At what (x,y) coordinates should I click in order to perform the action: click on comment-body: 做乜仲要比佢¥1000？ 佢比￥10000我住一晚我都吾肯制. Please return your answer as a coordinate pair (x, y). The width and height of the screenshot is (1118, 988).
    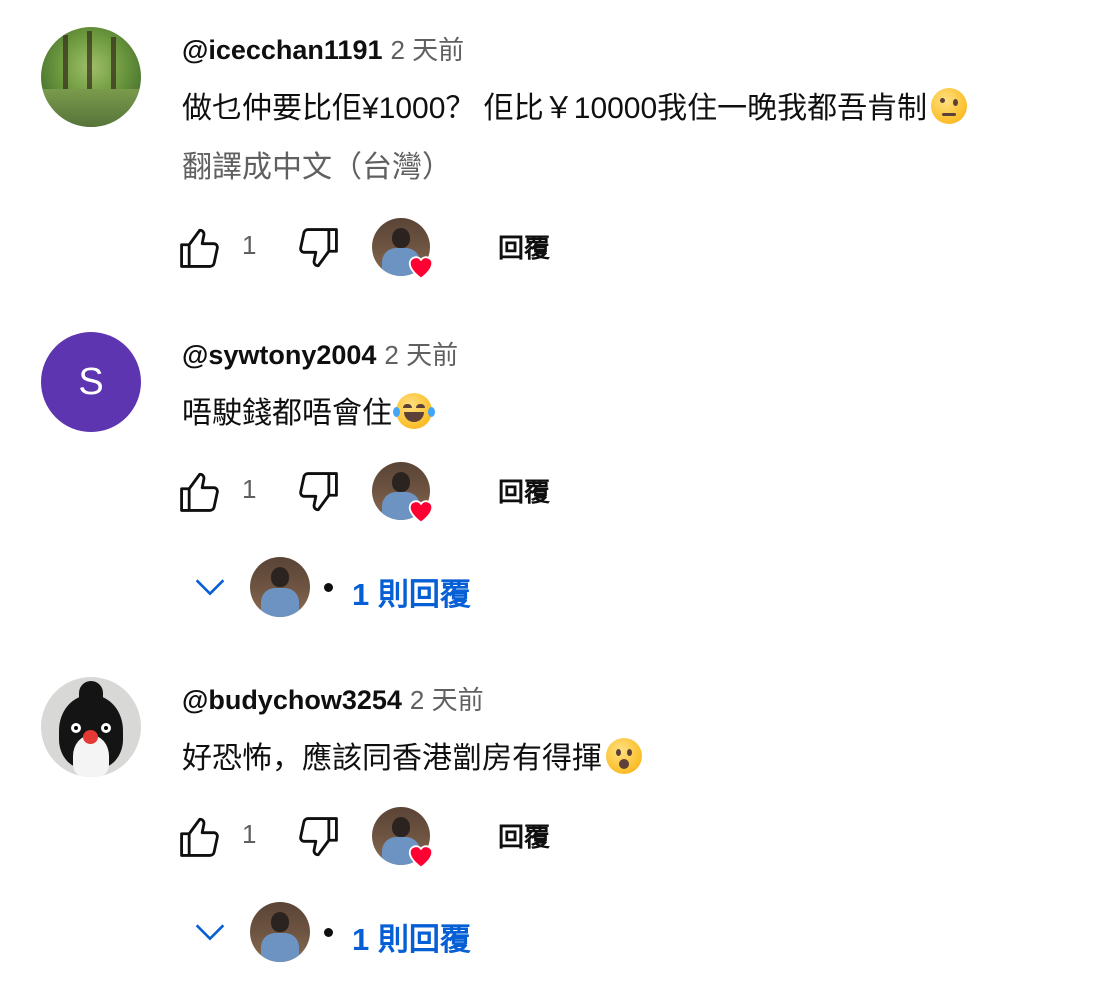
    Looking at the image, I should click on (555, 108).